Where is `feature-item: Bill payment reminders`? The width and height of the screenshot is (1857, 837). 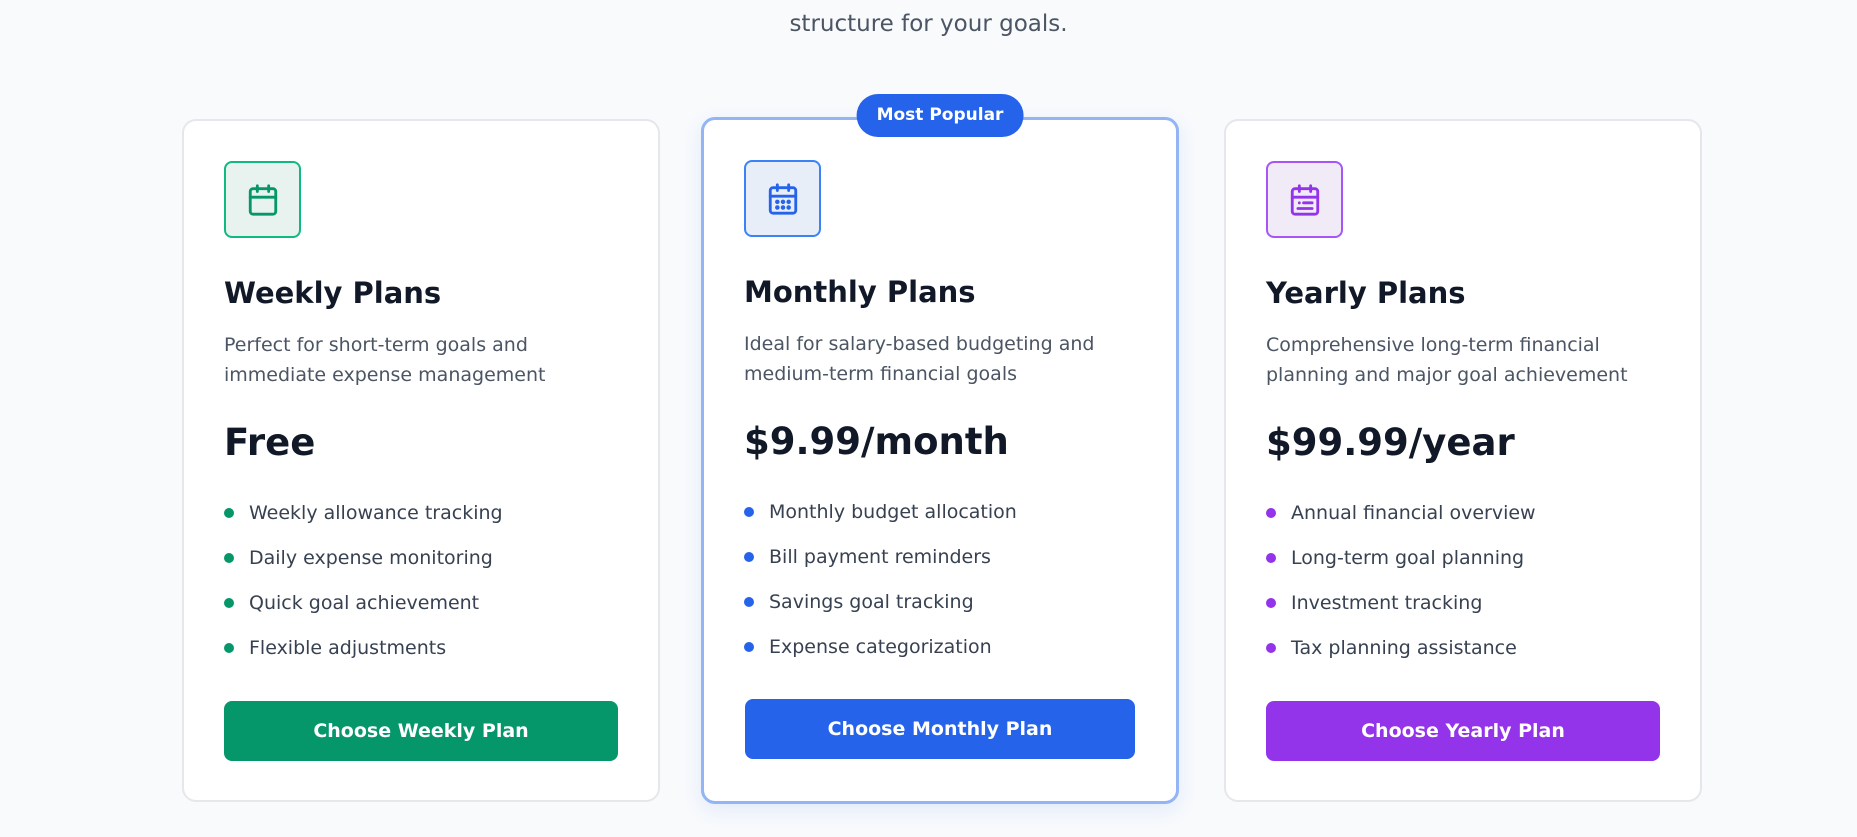 feature-item: Bill payment reminders is located at coordinates (940, 556).